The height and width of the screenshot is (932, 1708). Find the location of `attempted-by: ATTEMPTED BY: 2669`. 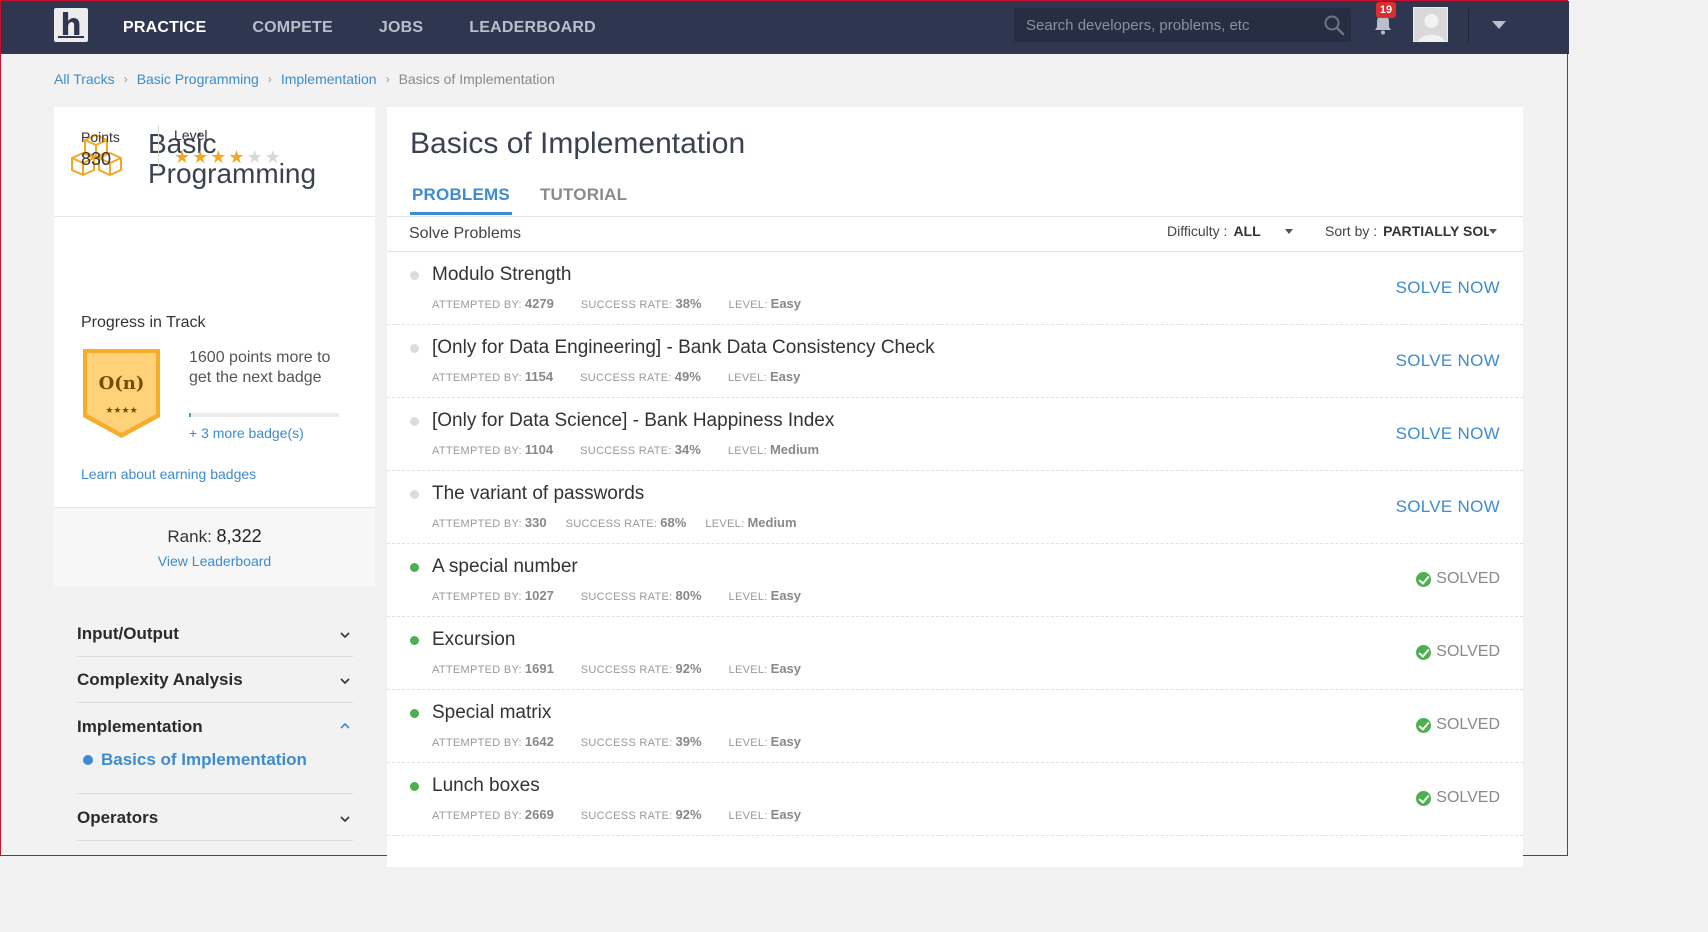

attempted-by: ATTEMPTED BY: 2669 is located at coordinates (493, 814).